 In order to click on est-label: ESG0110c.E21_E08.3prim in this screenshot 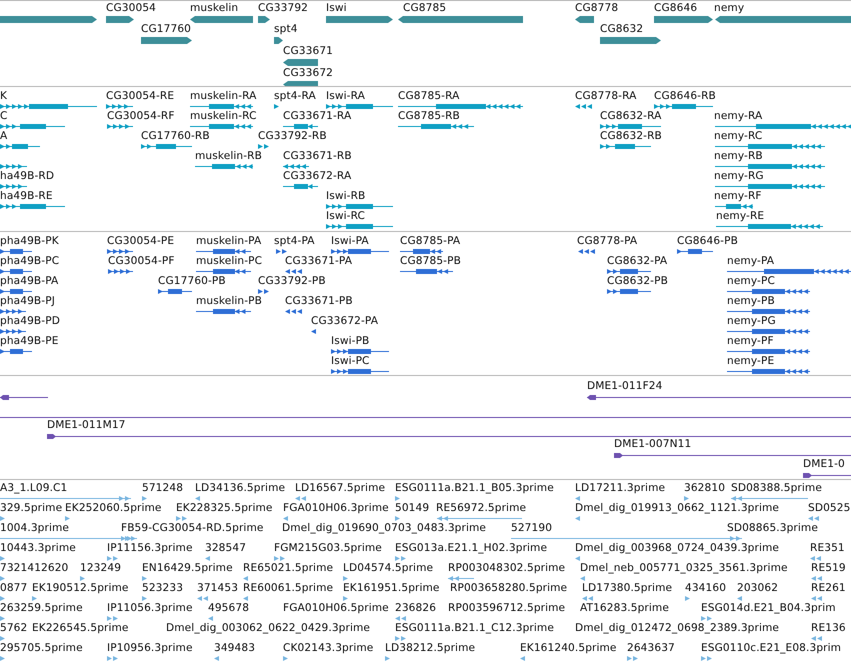, I will do `click(771, 648)`.